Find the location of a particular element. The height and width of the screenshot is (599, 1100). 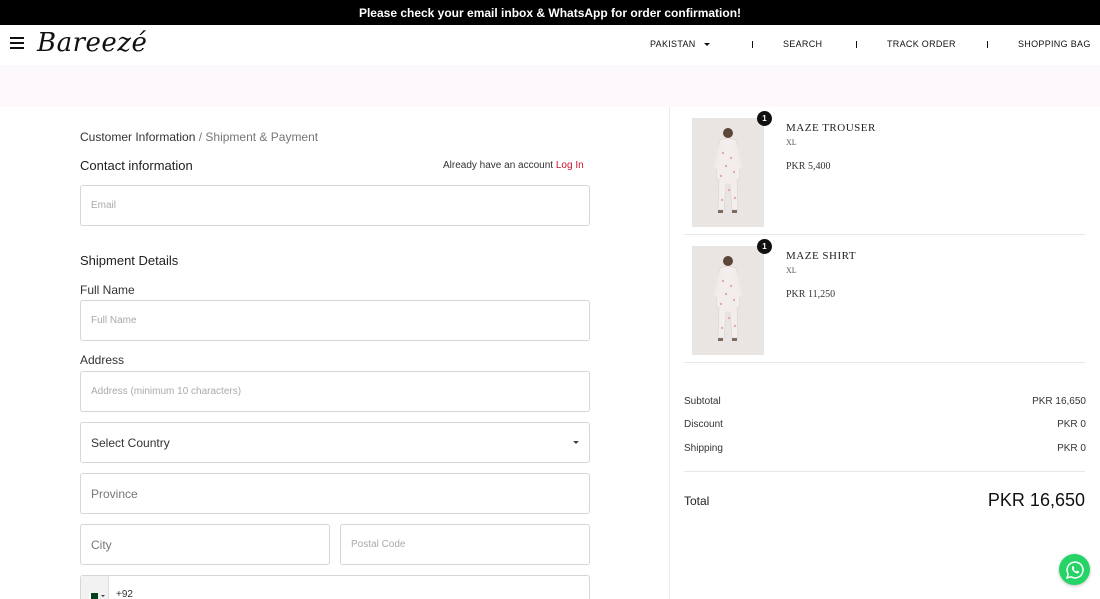

nav-track-order-link: TRACK ORDER is located at coordinates (921, 44).